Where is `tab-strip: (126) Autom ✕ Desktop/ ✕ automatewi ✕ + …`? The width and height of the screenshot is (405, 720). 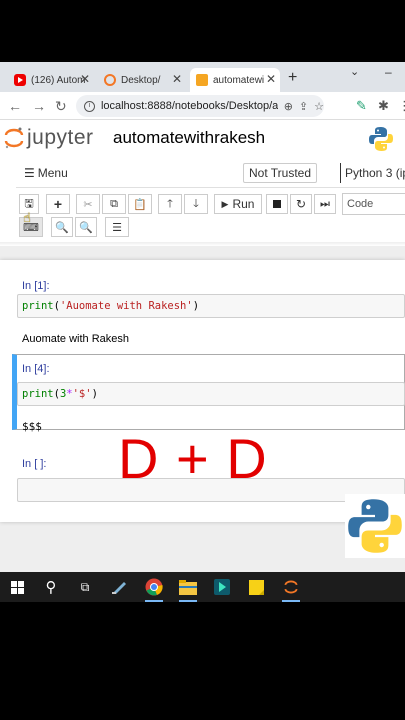
tab-strip: (126) Autom ✕ Desktop/ ✕ automatewi ✕ + … is located at coordinates (202, 77).